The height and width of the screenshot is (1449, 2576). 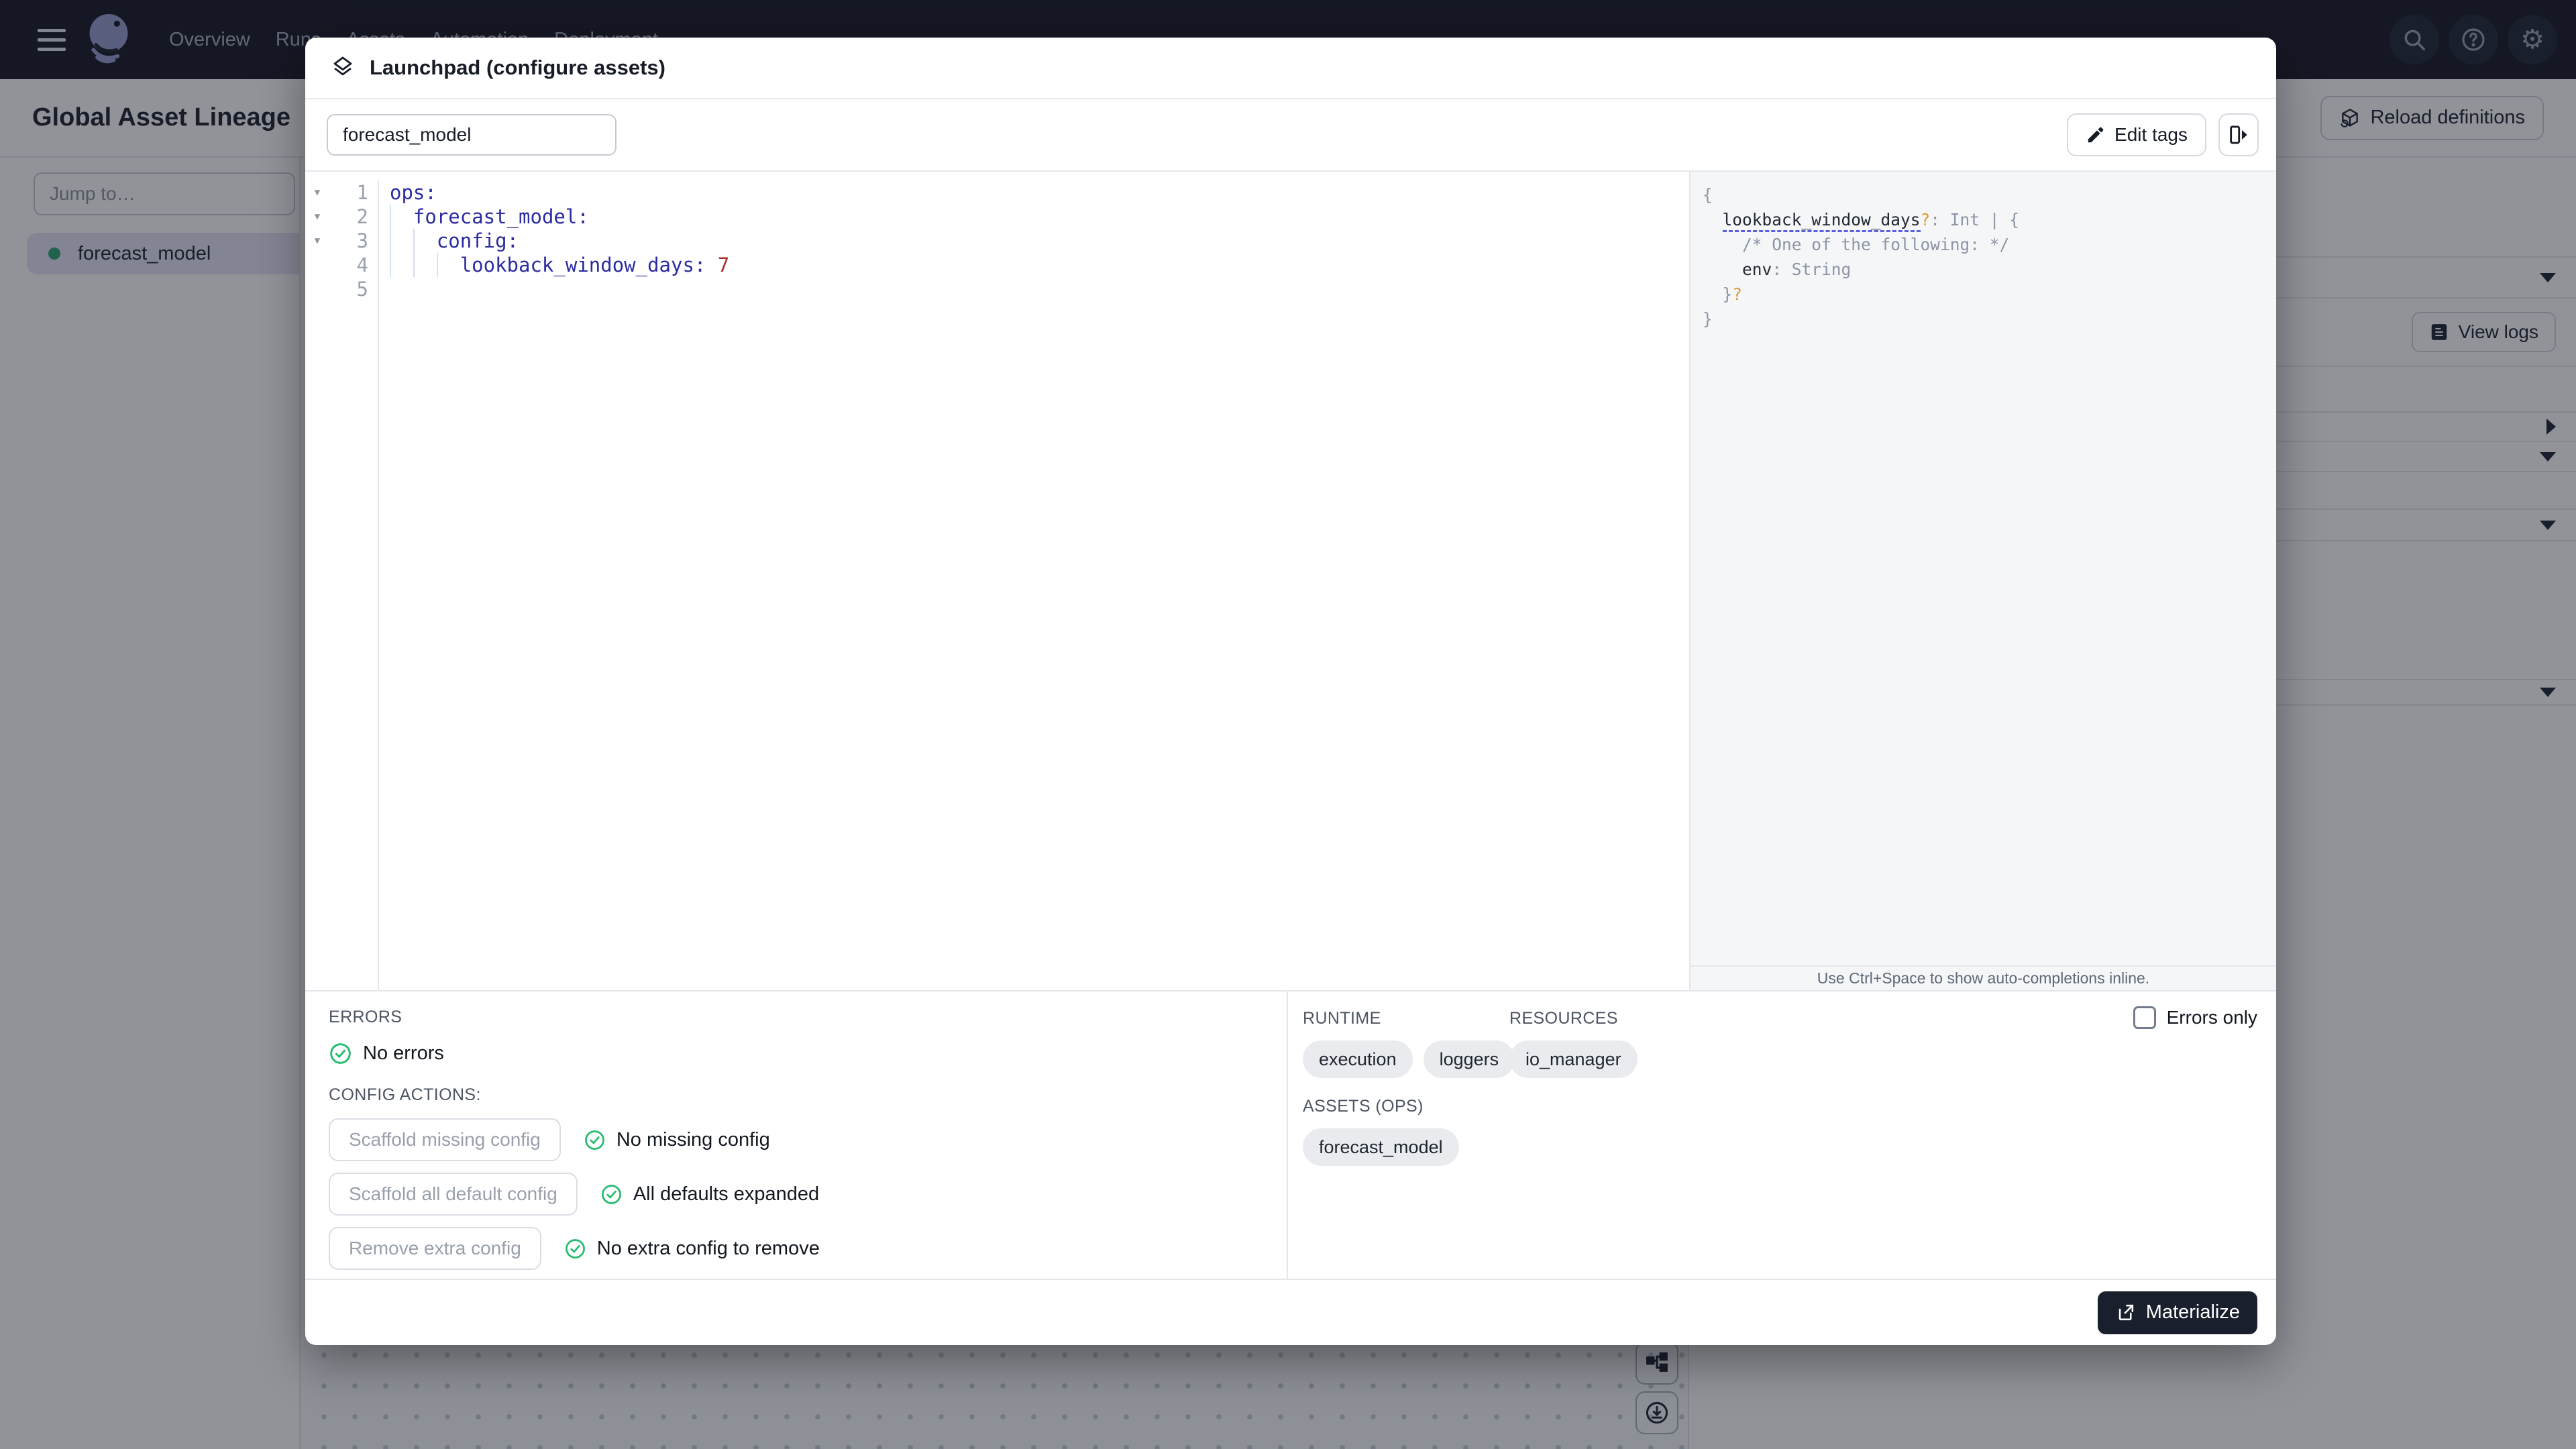 What do you see at coordinates (1381, 1147) in the screenshot?
I see `assets-tag-forecast_model: forecast_model` at bounding box center [1381, 1147].